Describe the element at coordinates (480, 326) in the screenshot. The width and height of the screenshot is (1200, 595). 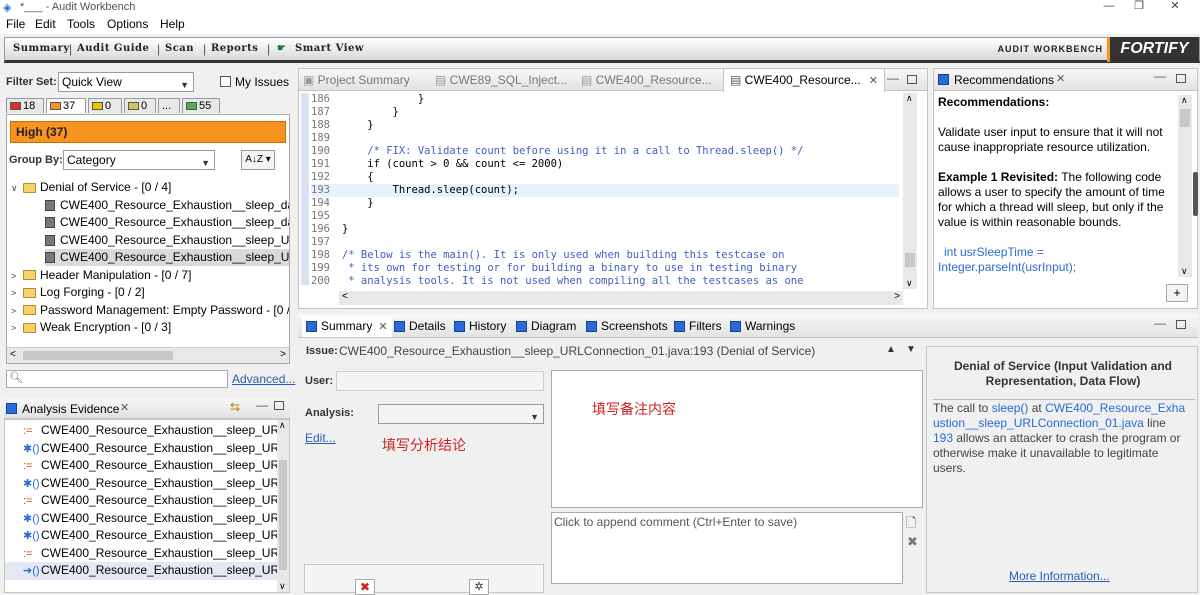
I see `tab-history: History` at that location.